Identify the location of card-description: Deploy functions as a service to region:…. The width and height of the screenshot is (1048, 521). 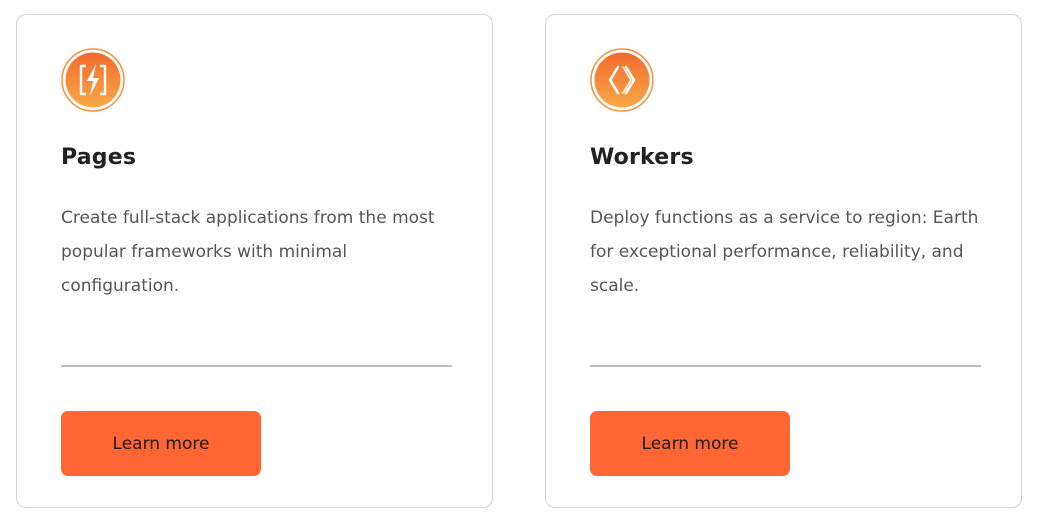
(784, 252).